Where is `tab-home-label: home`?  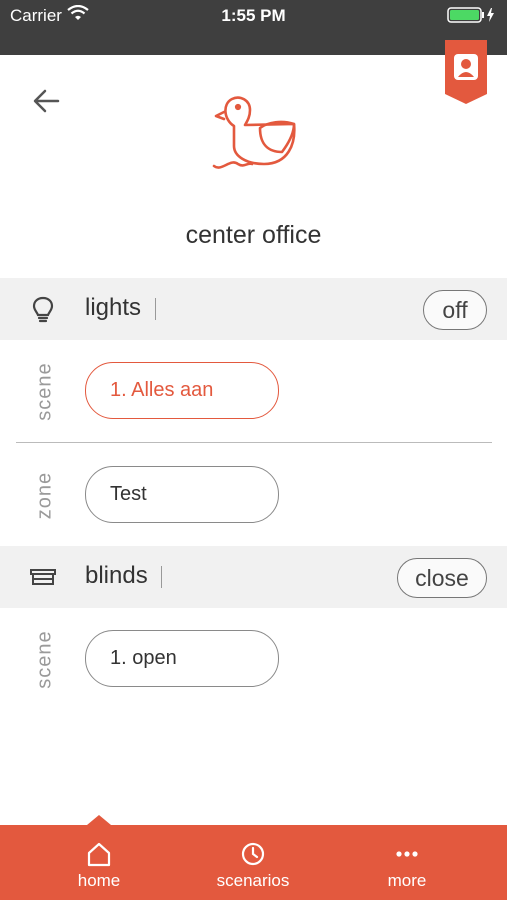 tab-home-label: home is located at coordinates (99, 880).